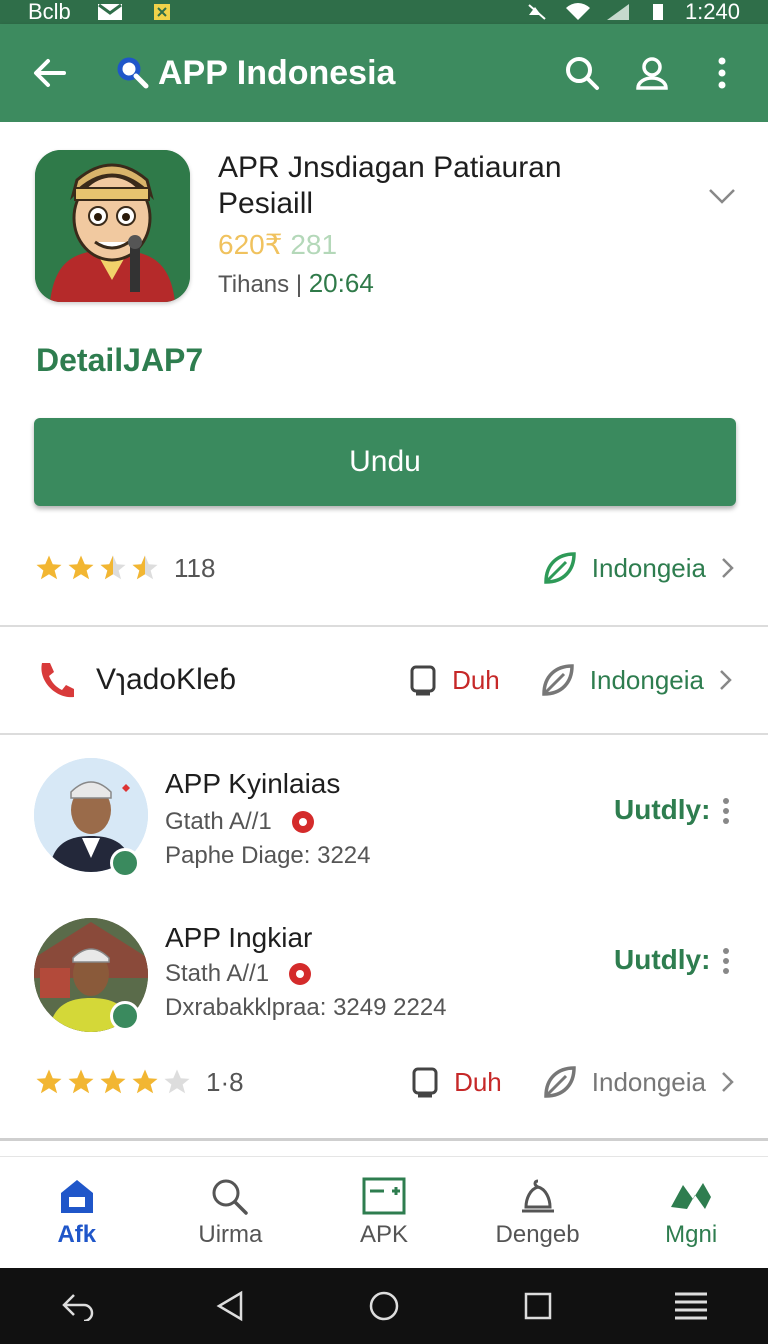  I want to click on overflow-menu-button, so click(722, 73).